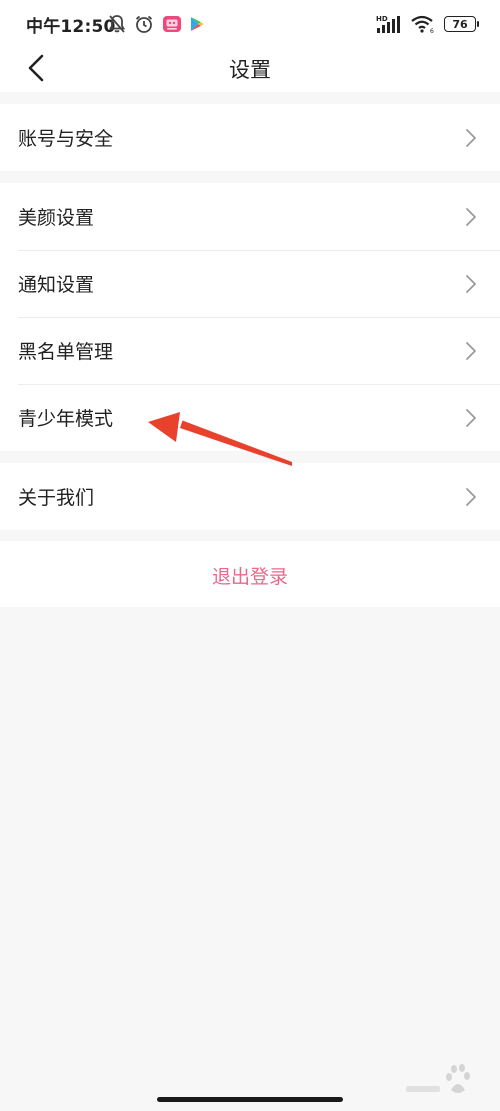 This screenshot has height=1111, width=500. I want to click on page-title: 设置, so click(250, 70).